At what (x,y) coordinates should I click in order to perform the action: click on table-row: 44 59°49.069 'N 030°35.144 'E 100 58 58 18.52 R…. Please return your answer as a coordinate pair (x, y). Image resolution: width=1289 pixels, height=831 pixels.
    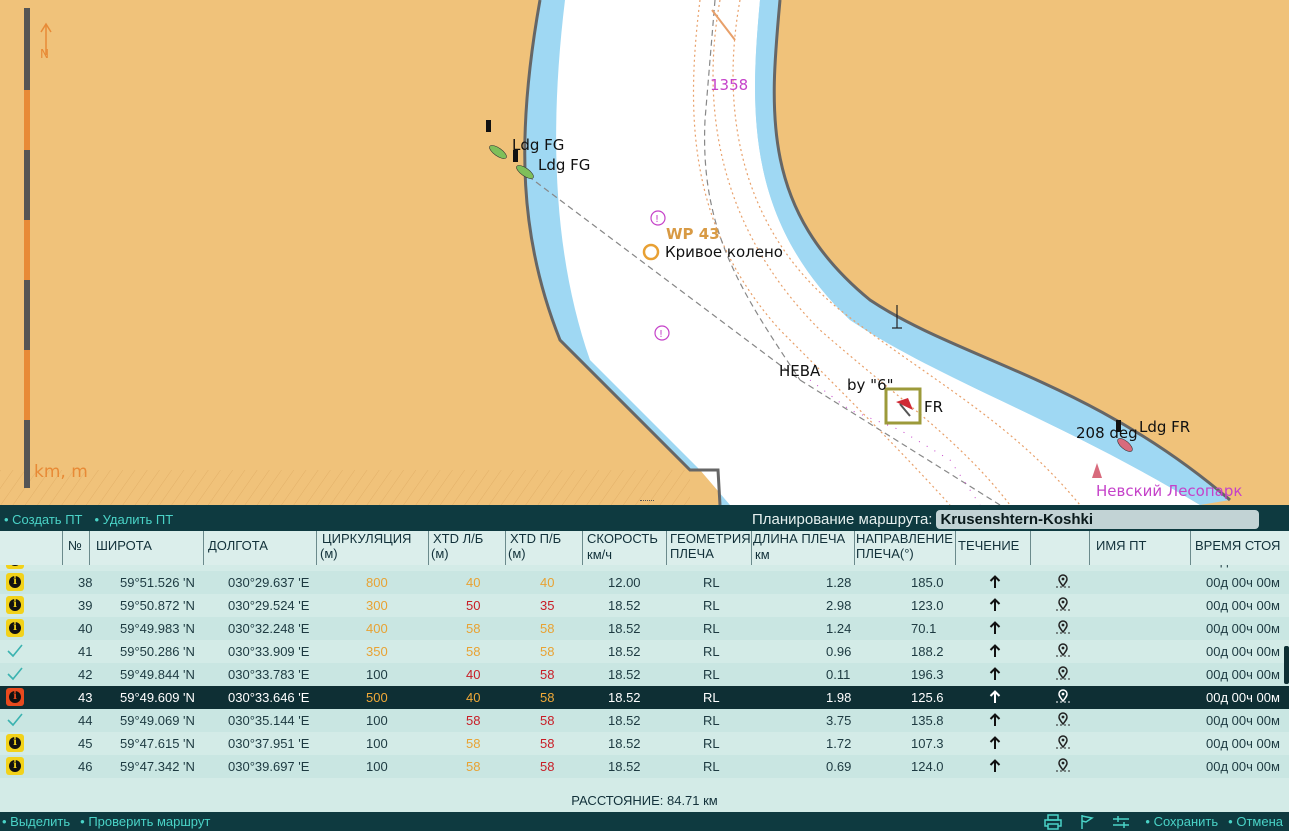
    Looking at the image, I should click on (644, 720).